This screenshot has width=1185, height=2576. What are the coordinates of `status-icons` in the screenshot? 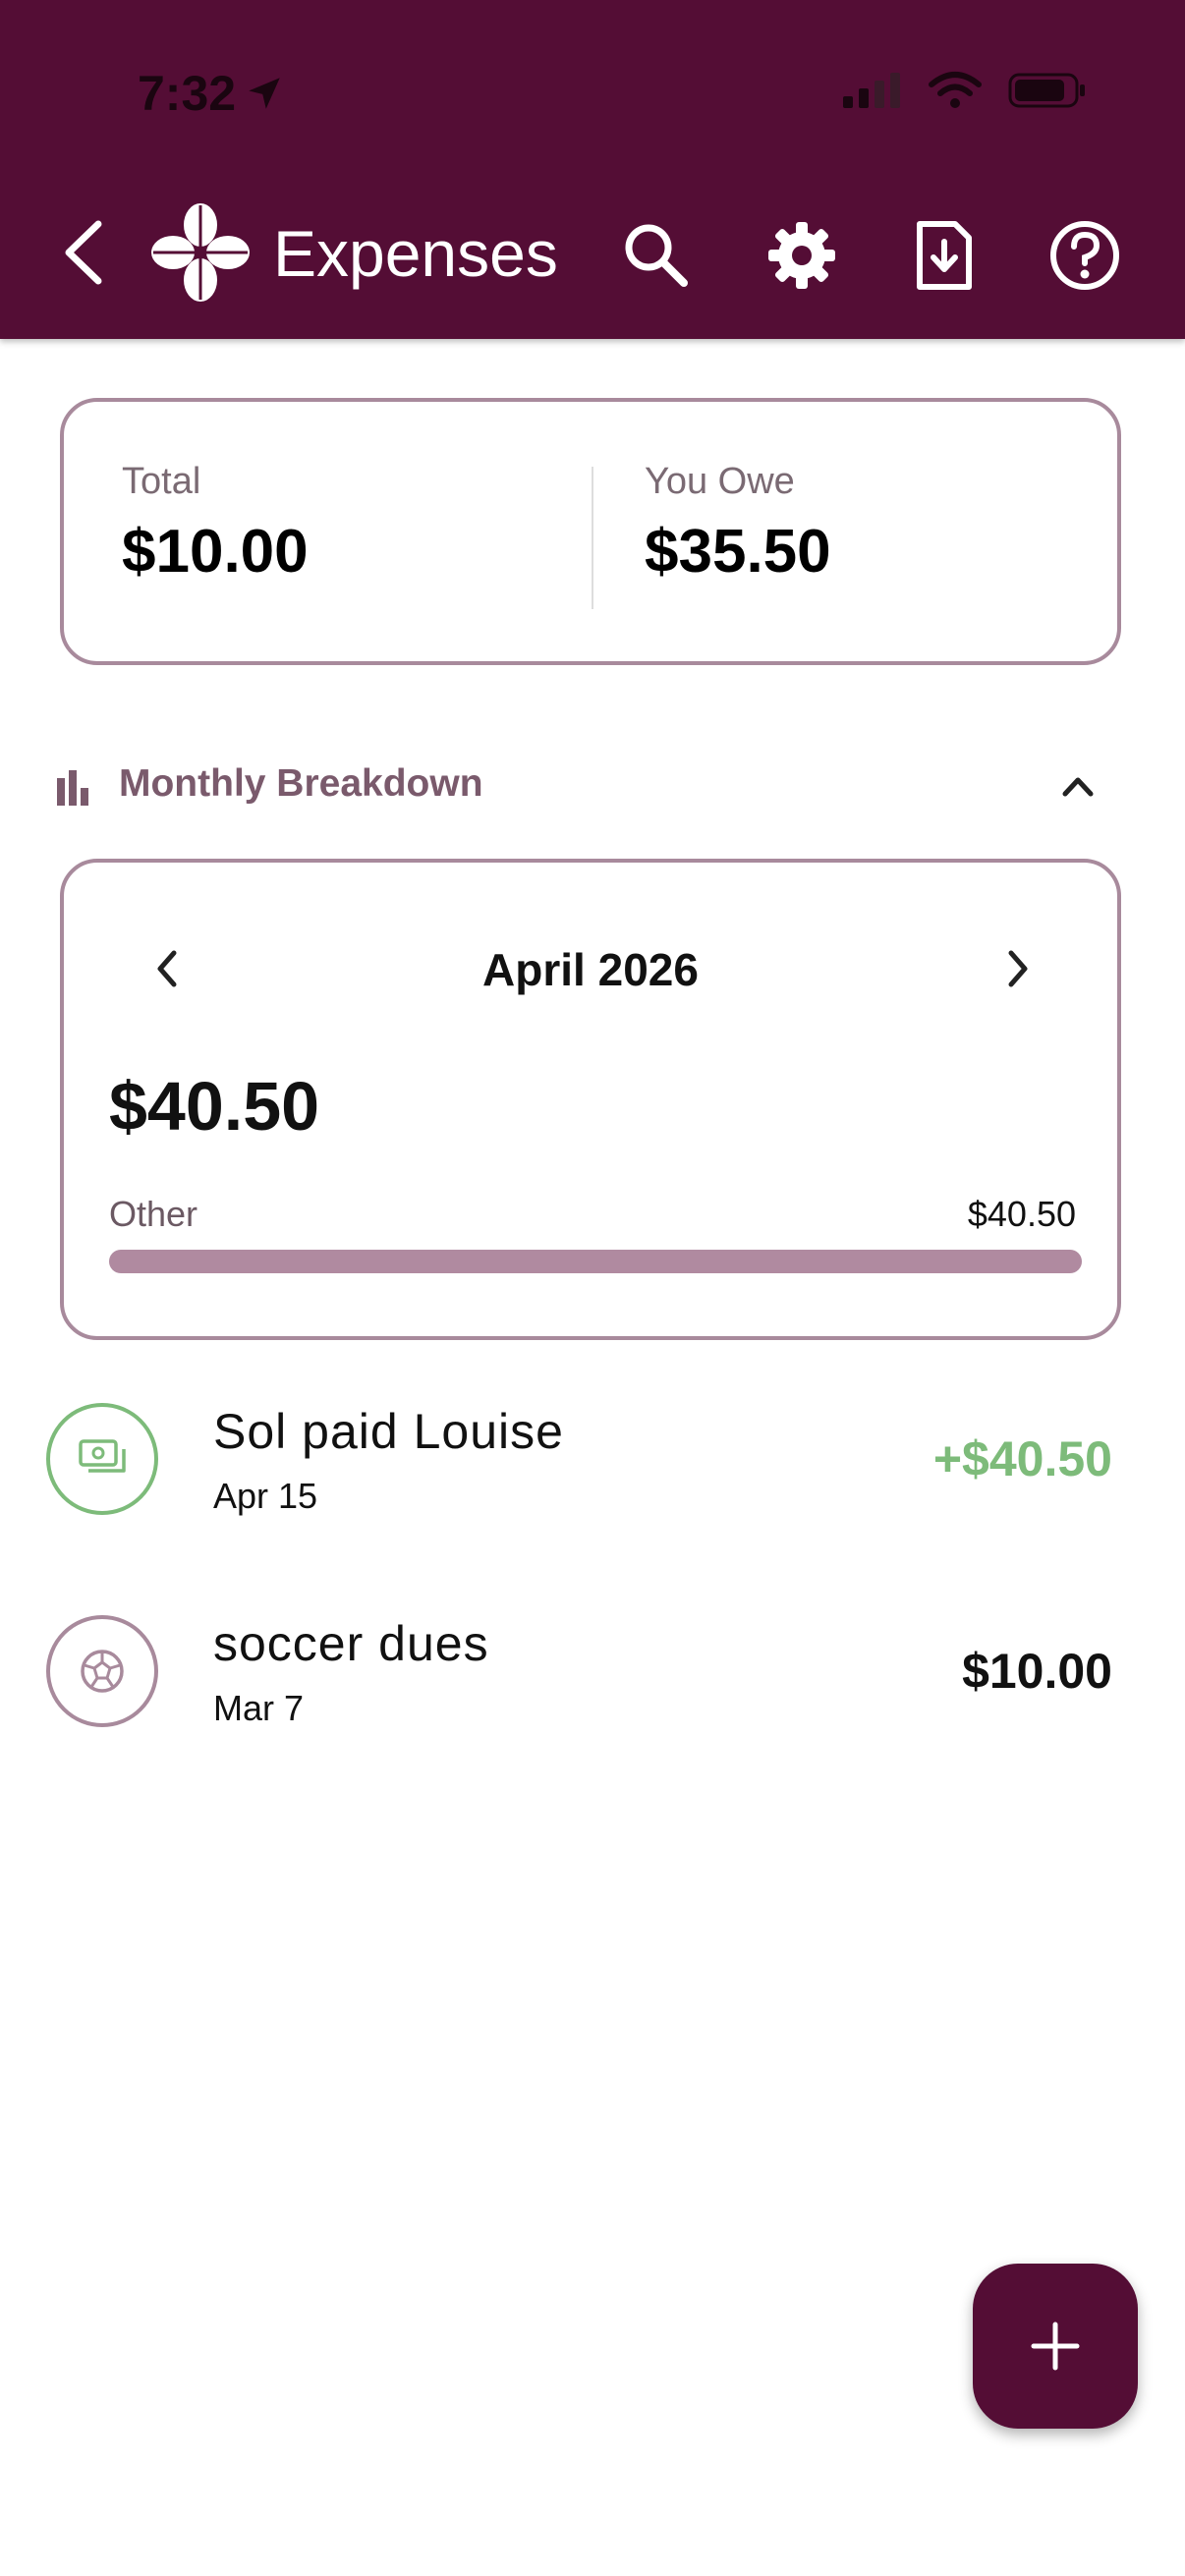 It's located at (964, 90).